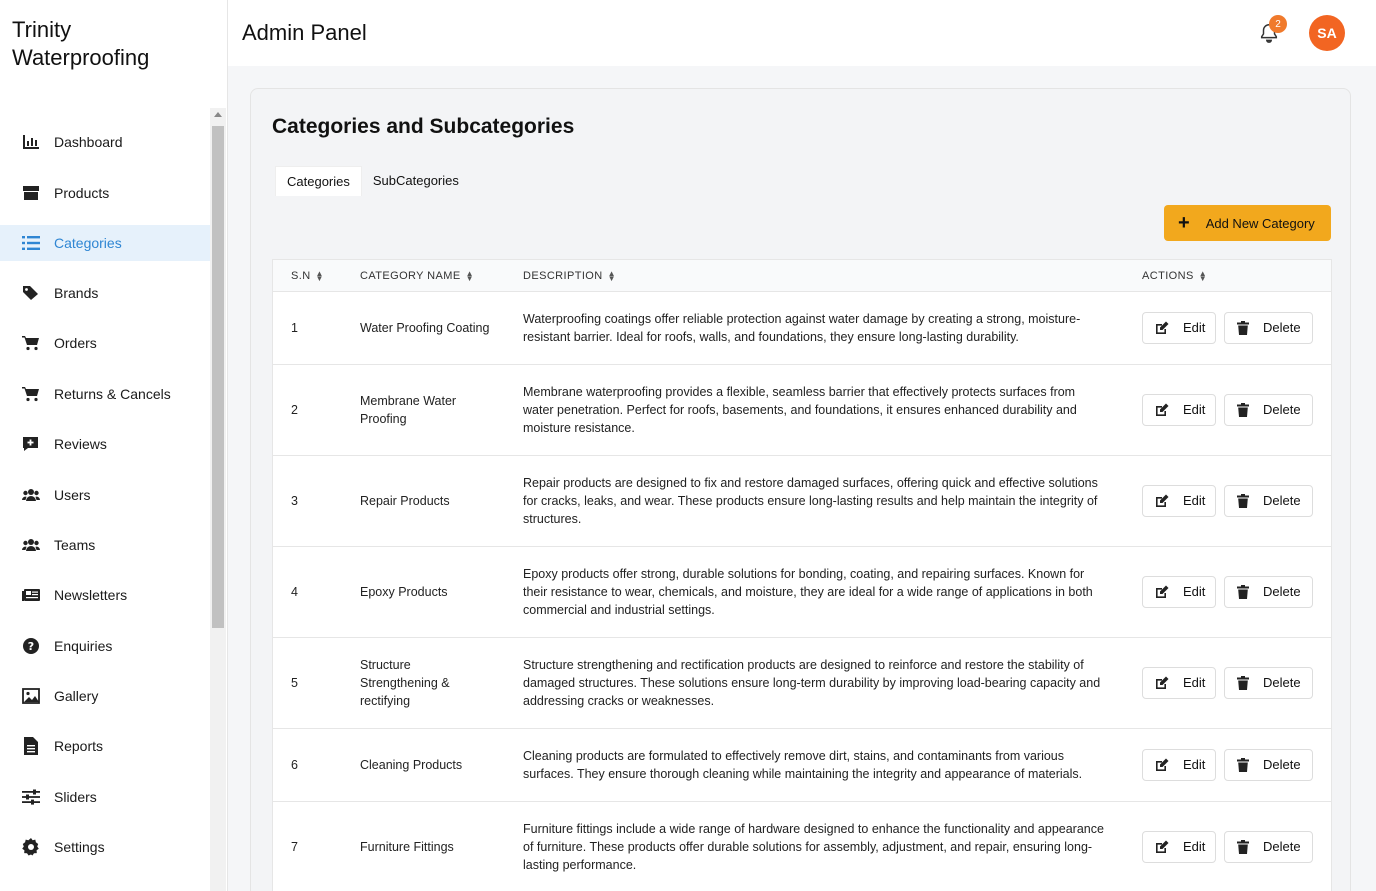 This screenshot has width=1376, height=891. I want to click on sidebar-item-brands: Brands, so click(105, 293).